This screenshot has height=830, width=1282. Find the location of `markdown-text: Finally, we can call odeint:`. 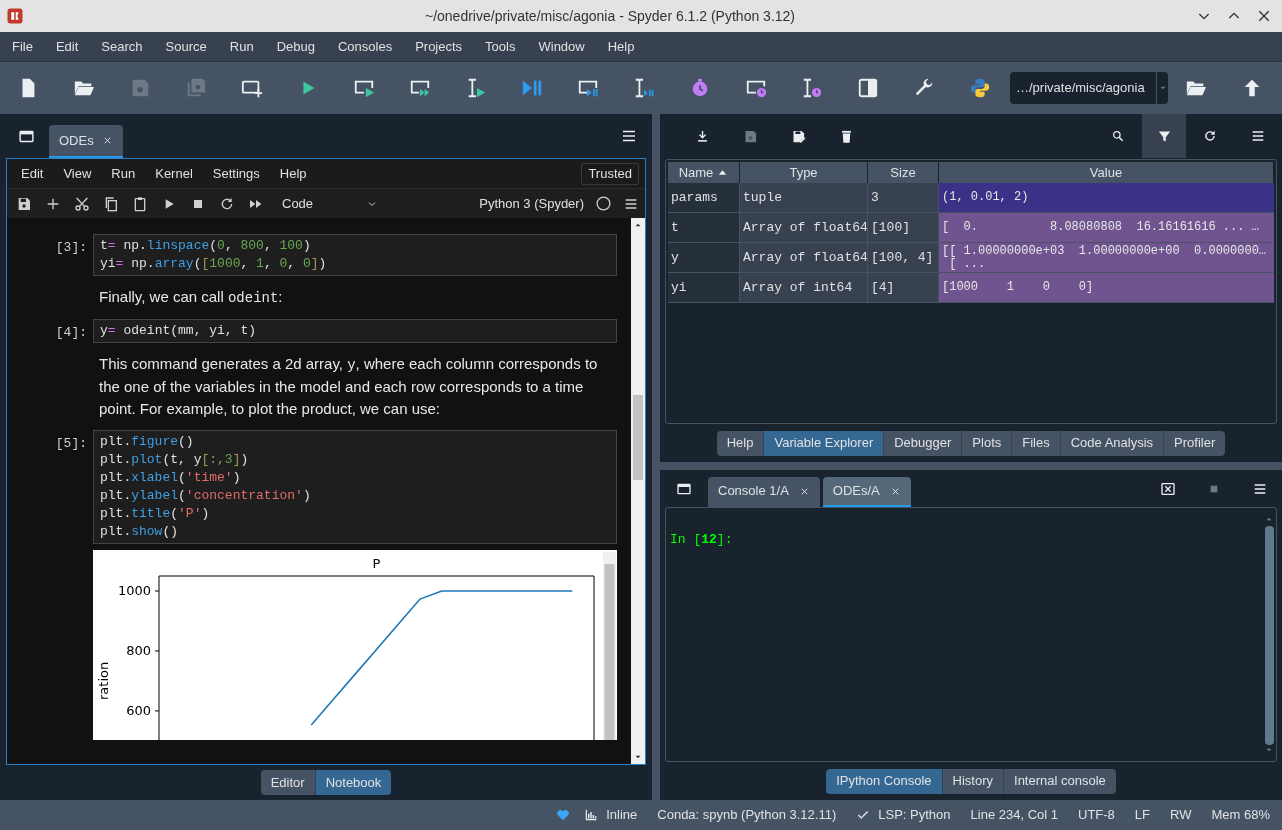

markdown-text: Finally, we can call odeint: is located at coordinates (191, 297).